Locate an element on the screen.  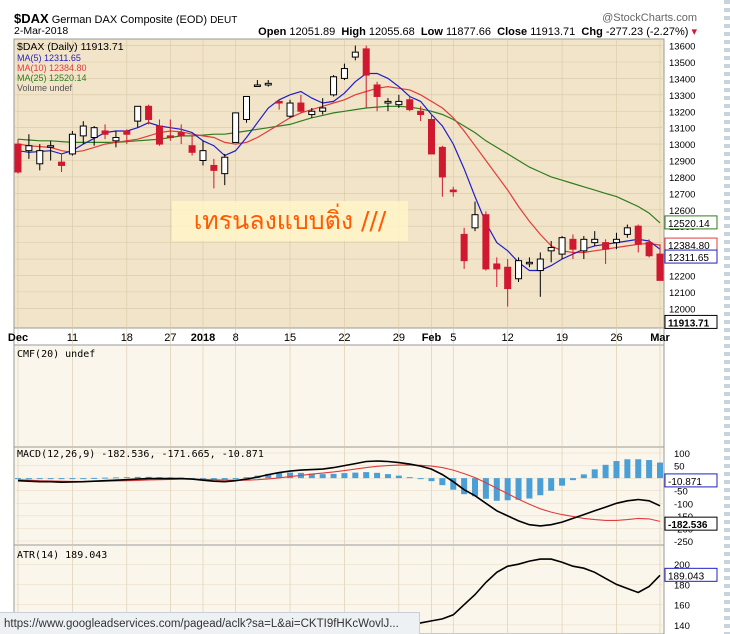
price-tick-label: 13600 is located at coordinates (682, 47).